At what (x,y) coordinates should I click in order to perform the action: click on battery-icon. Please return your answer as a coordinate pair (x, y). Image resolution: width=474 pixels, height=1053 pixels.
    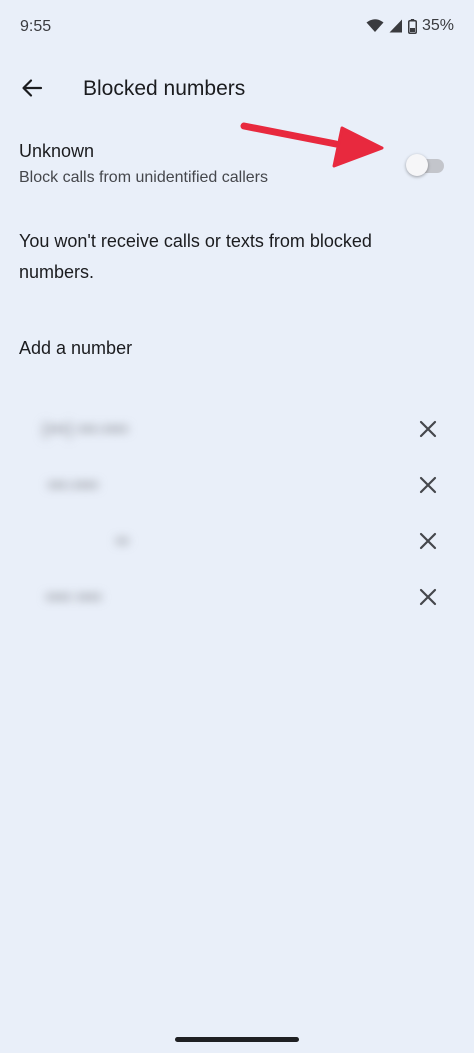
    Looking at the image, I should click on (412, 26).